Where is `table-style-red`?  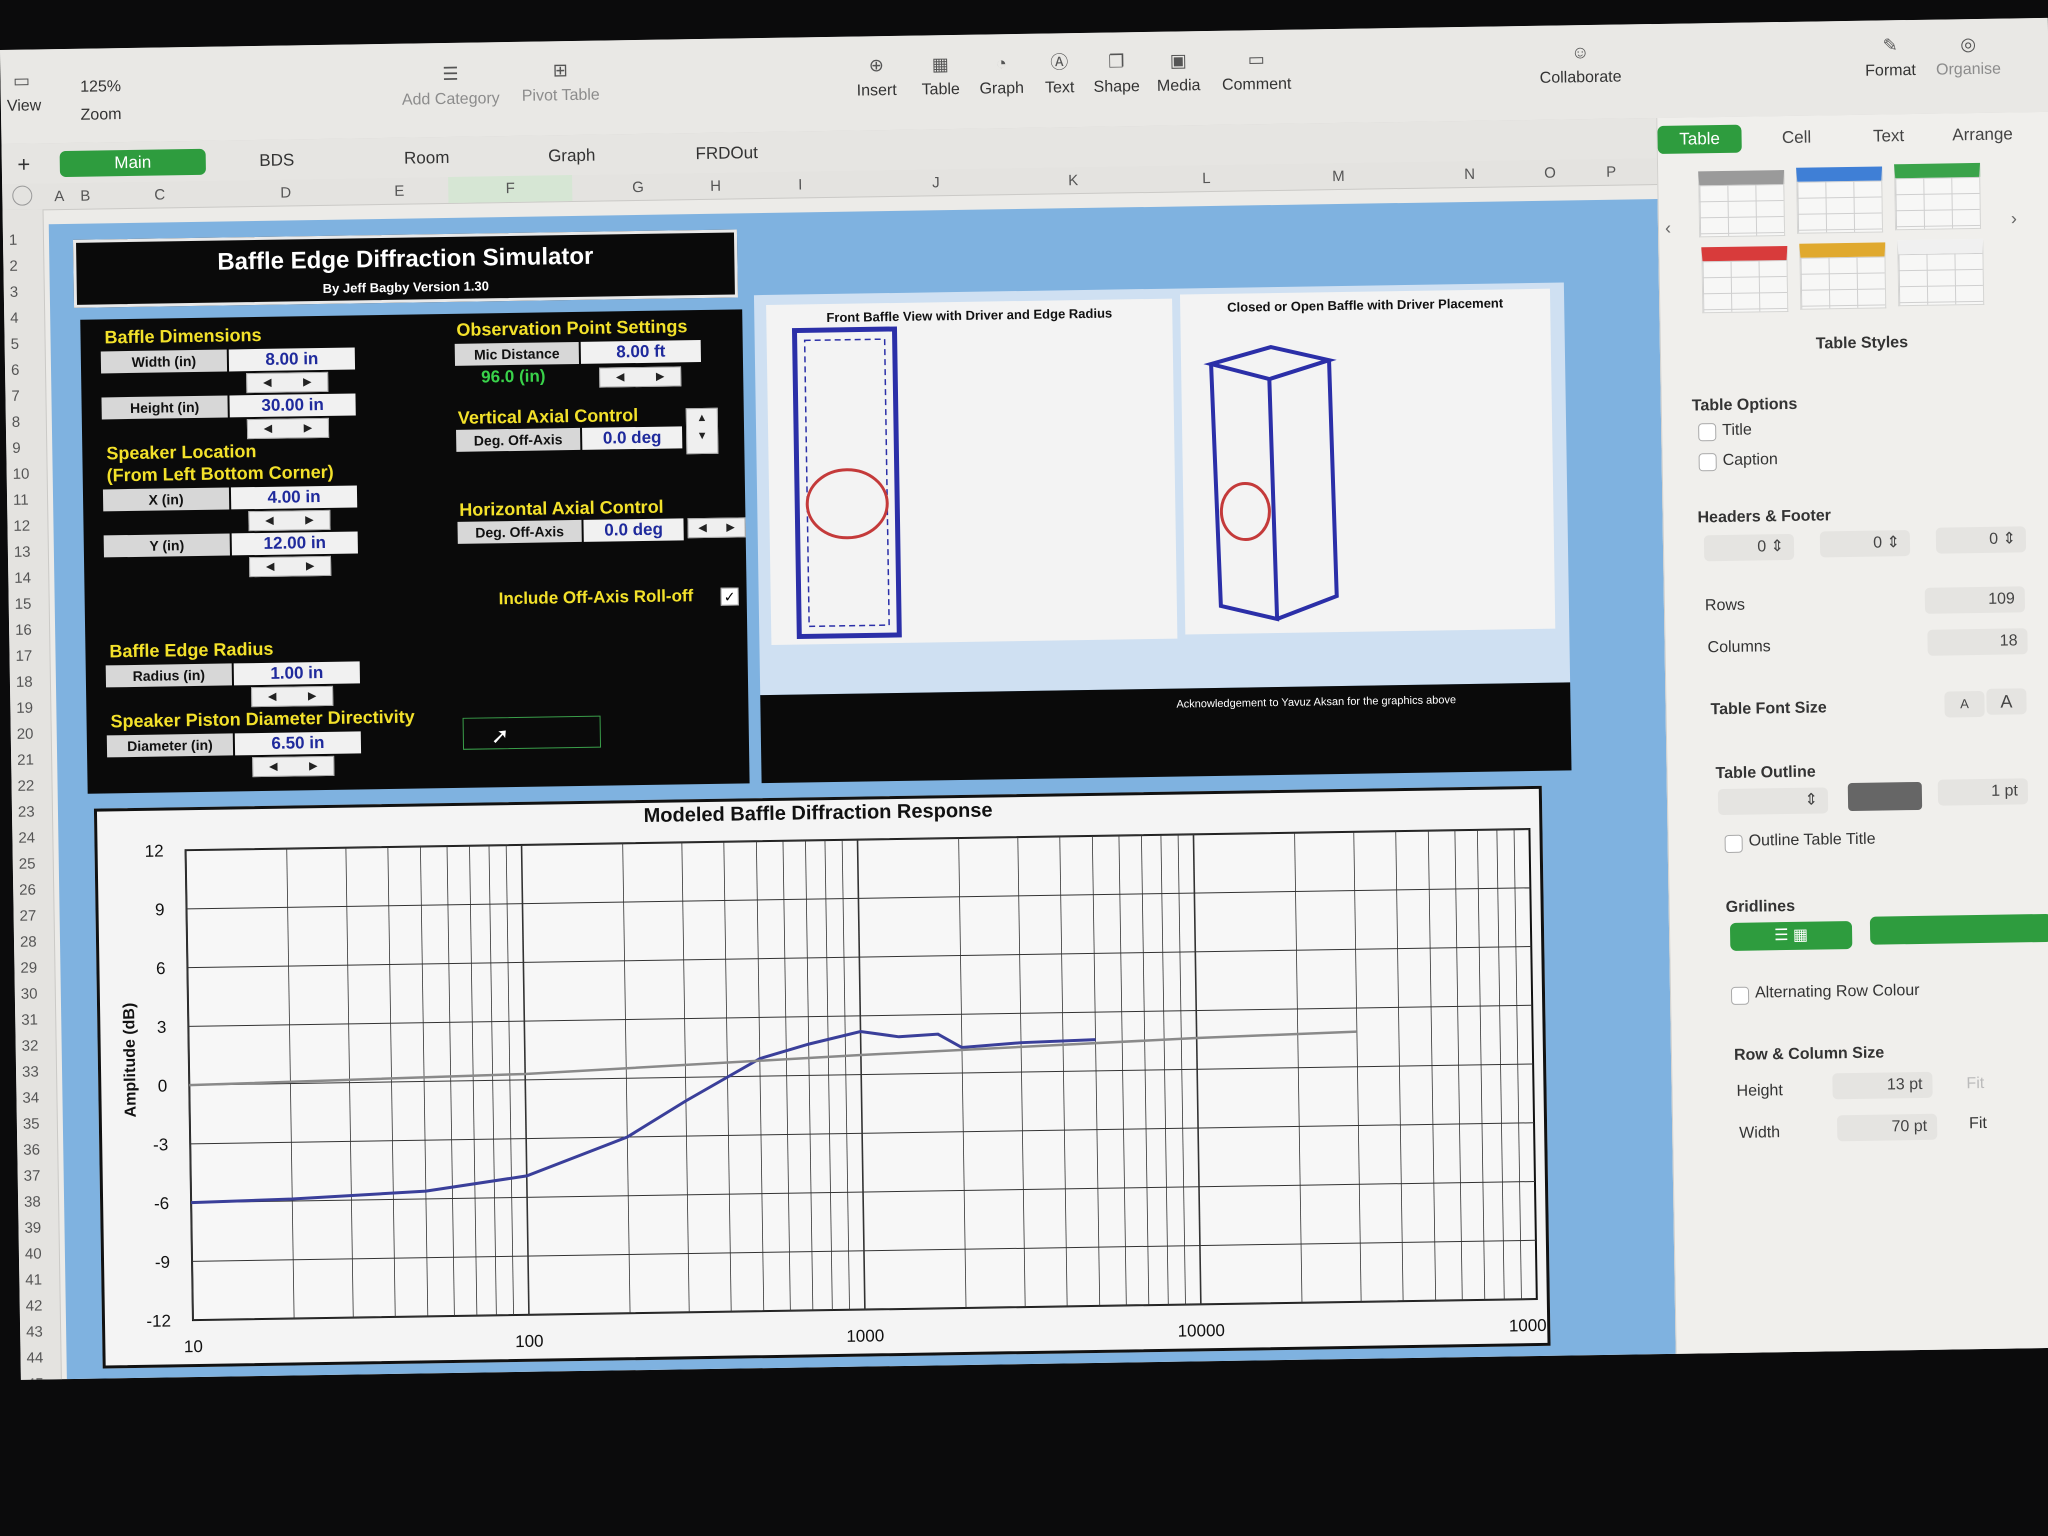 table-style-red is located at coordinates (1745, 279).